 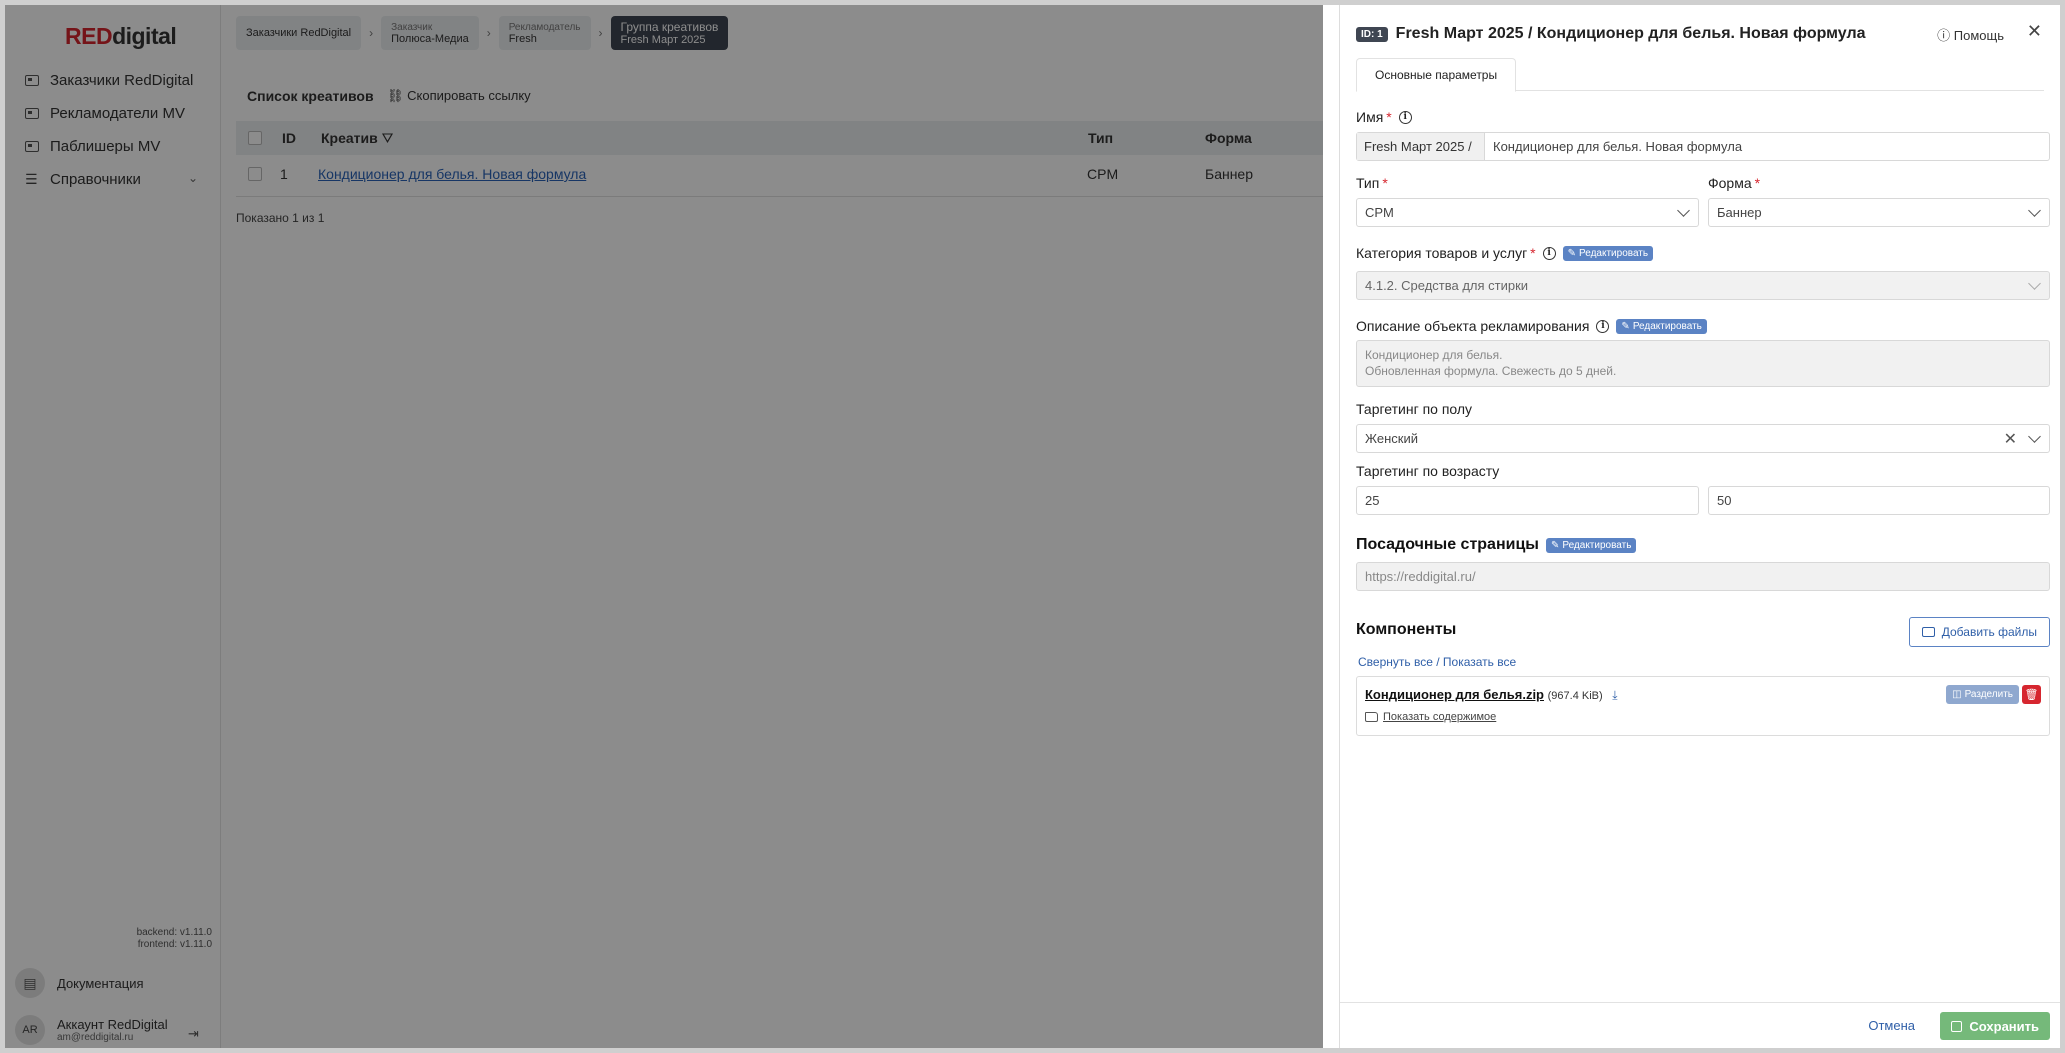 What do you see at coordinates (2004, 1026) in the screenshot?
I see `save-label: Сохранить` at bounding box center [2004, 1026].